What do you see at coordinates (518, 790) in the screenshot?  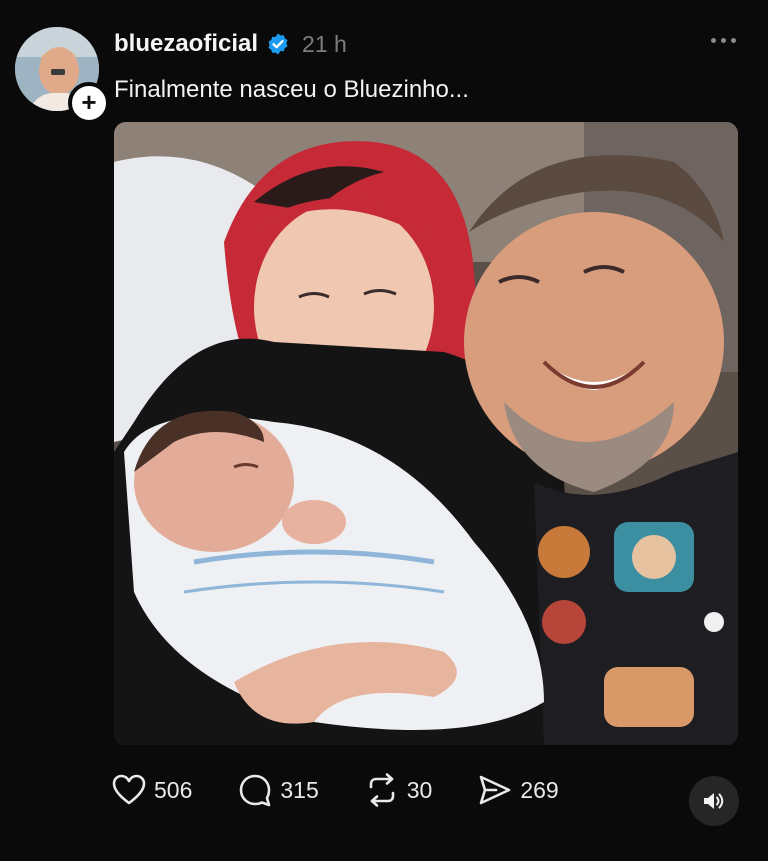 I see `share-button: 269` at bounding box center [518, 790].